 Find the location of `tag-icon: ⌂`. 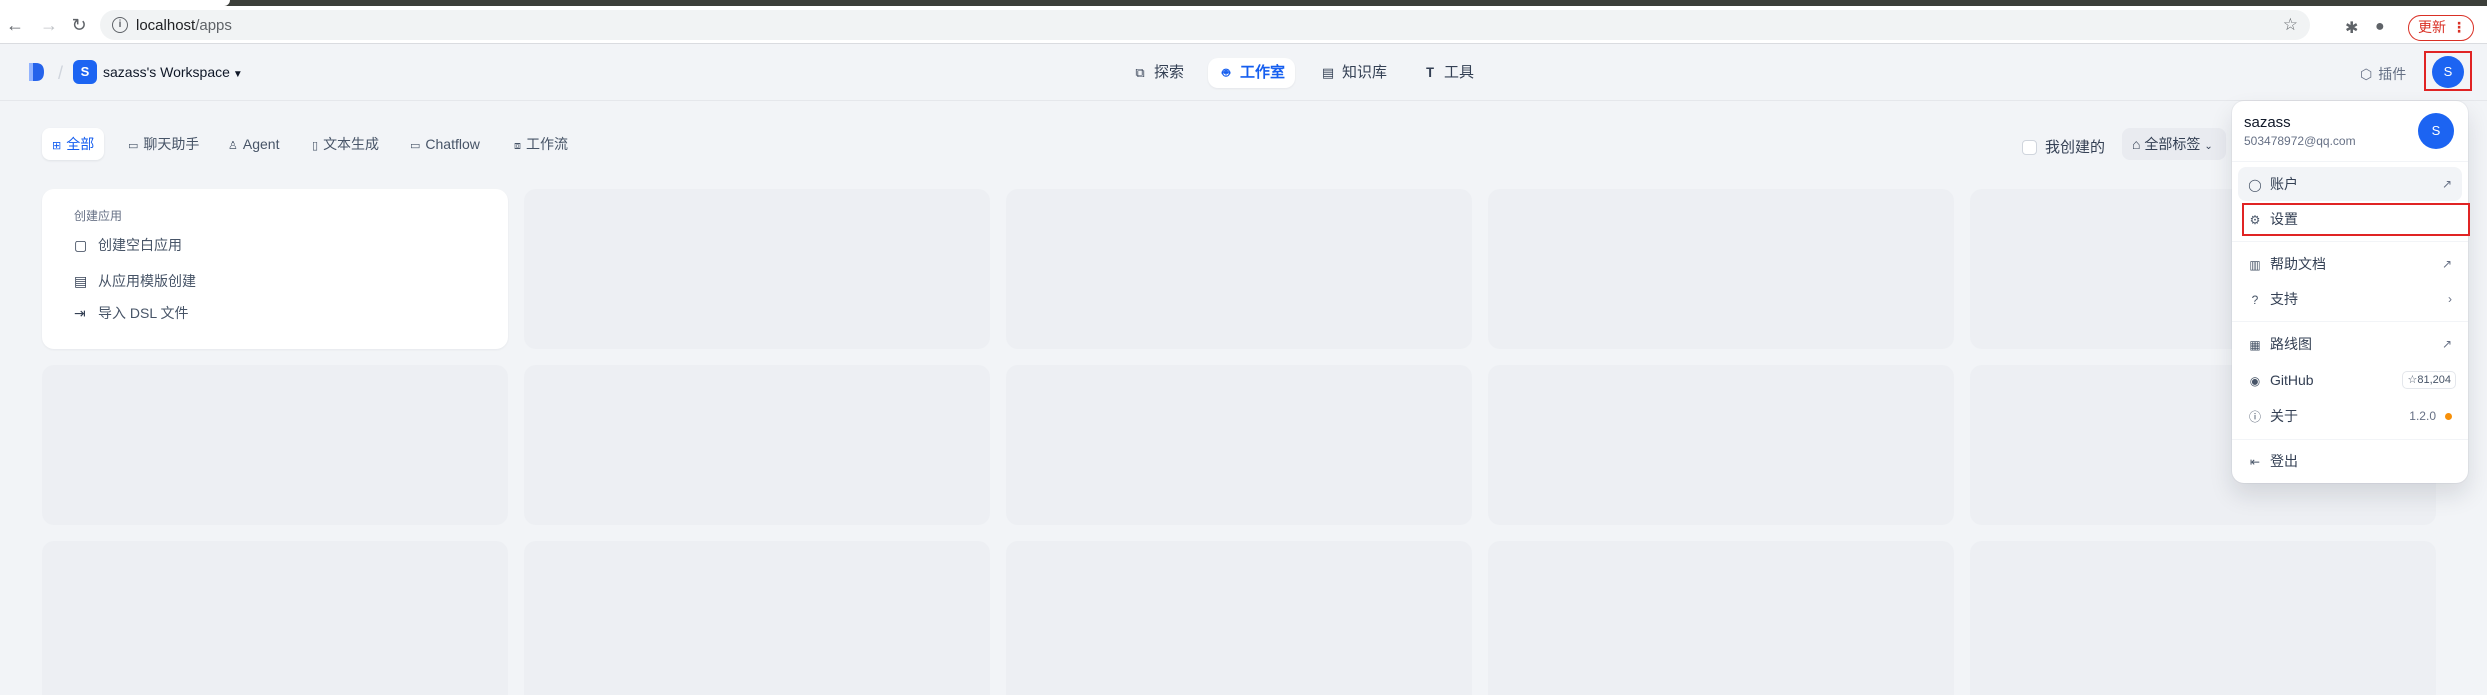

tag-icon: ⌂ is located at coordinates (2138, 144).